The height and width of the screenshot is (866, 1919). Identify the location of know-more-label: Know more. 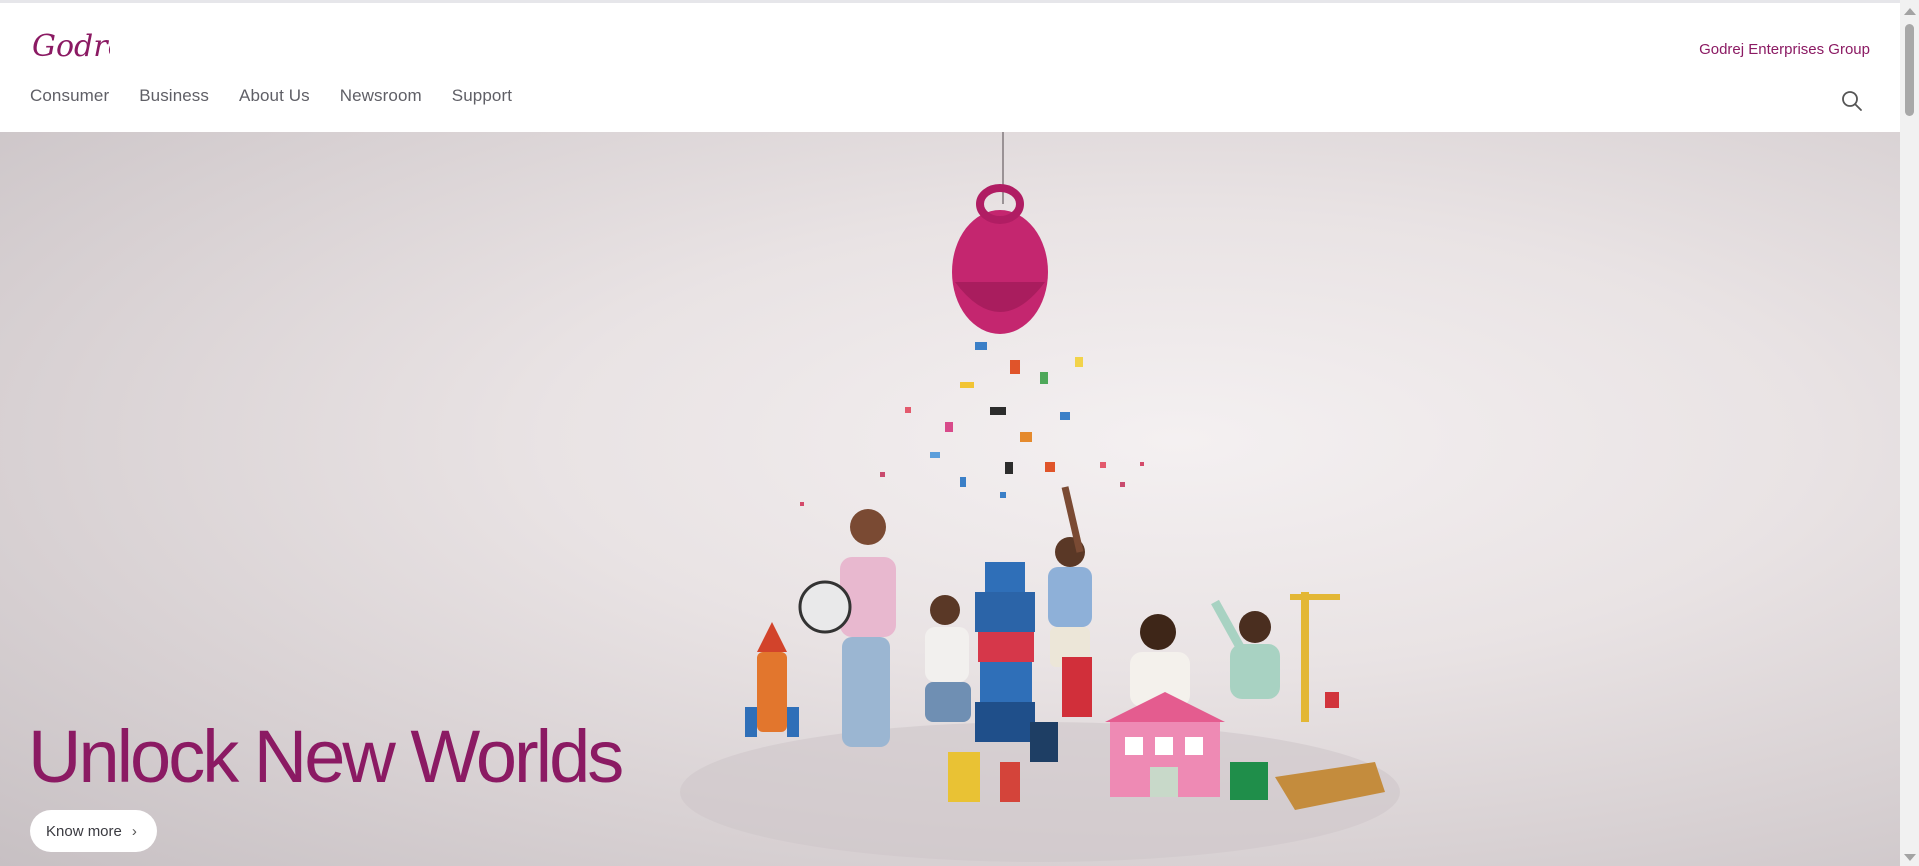
(84, 831).